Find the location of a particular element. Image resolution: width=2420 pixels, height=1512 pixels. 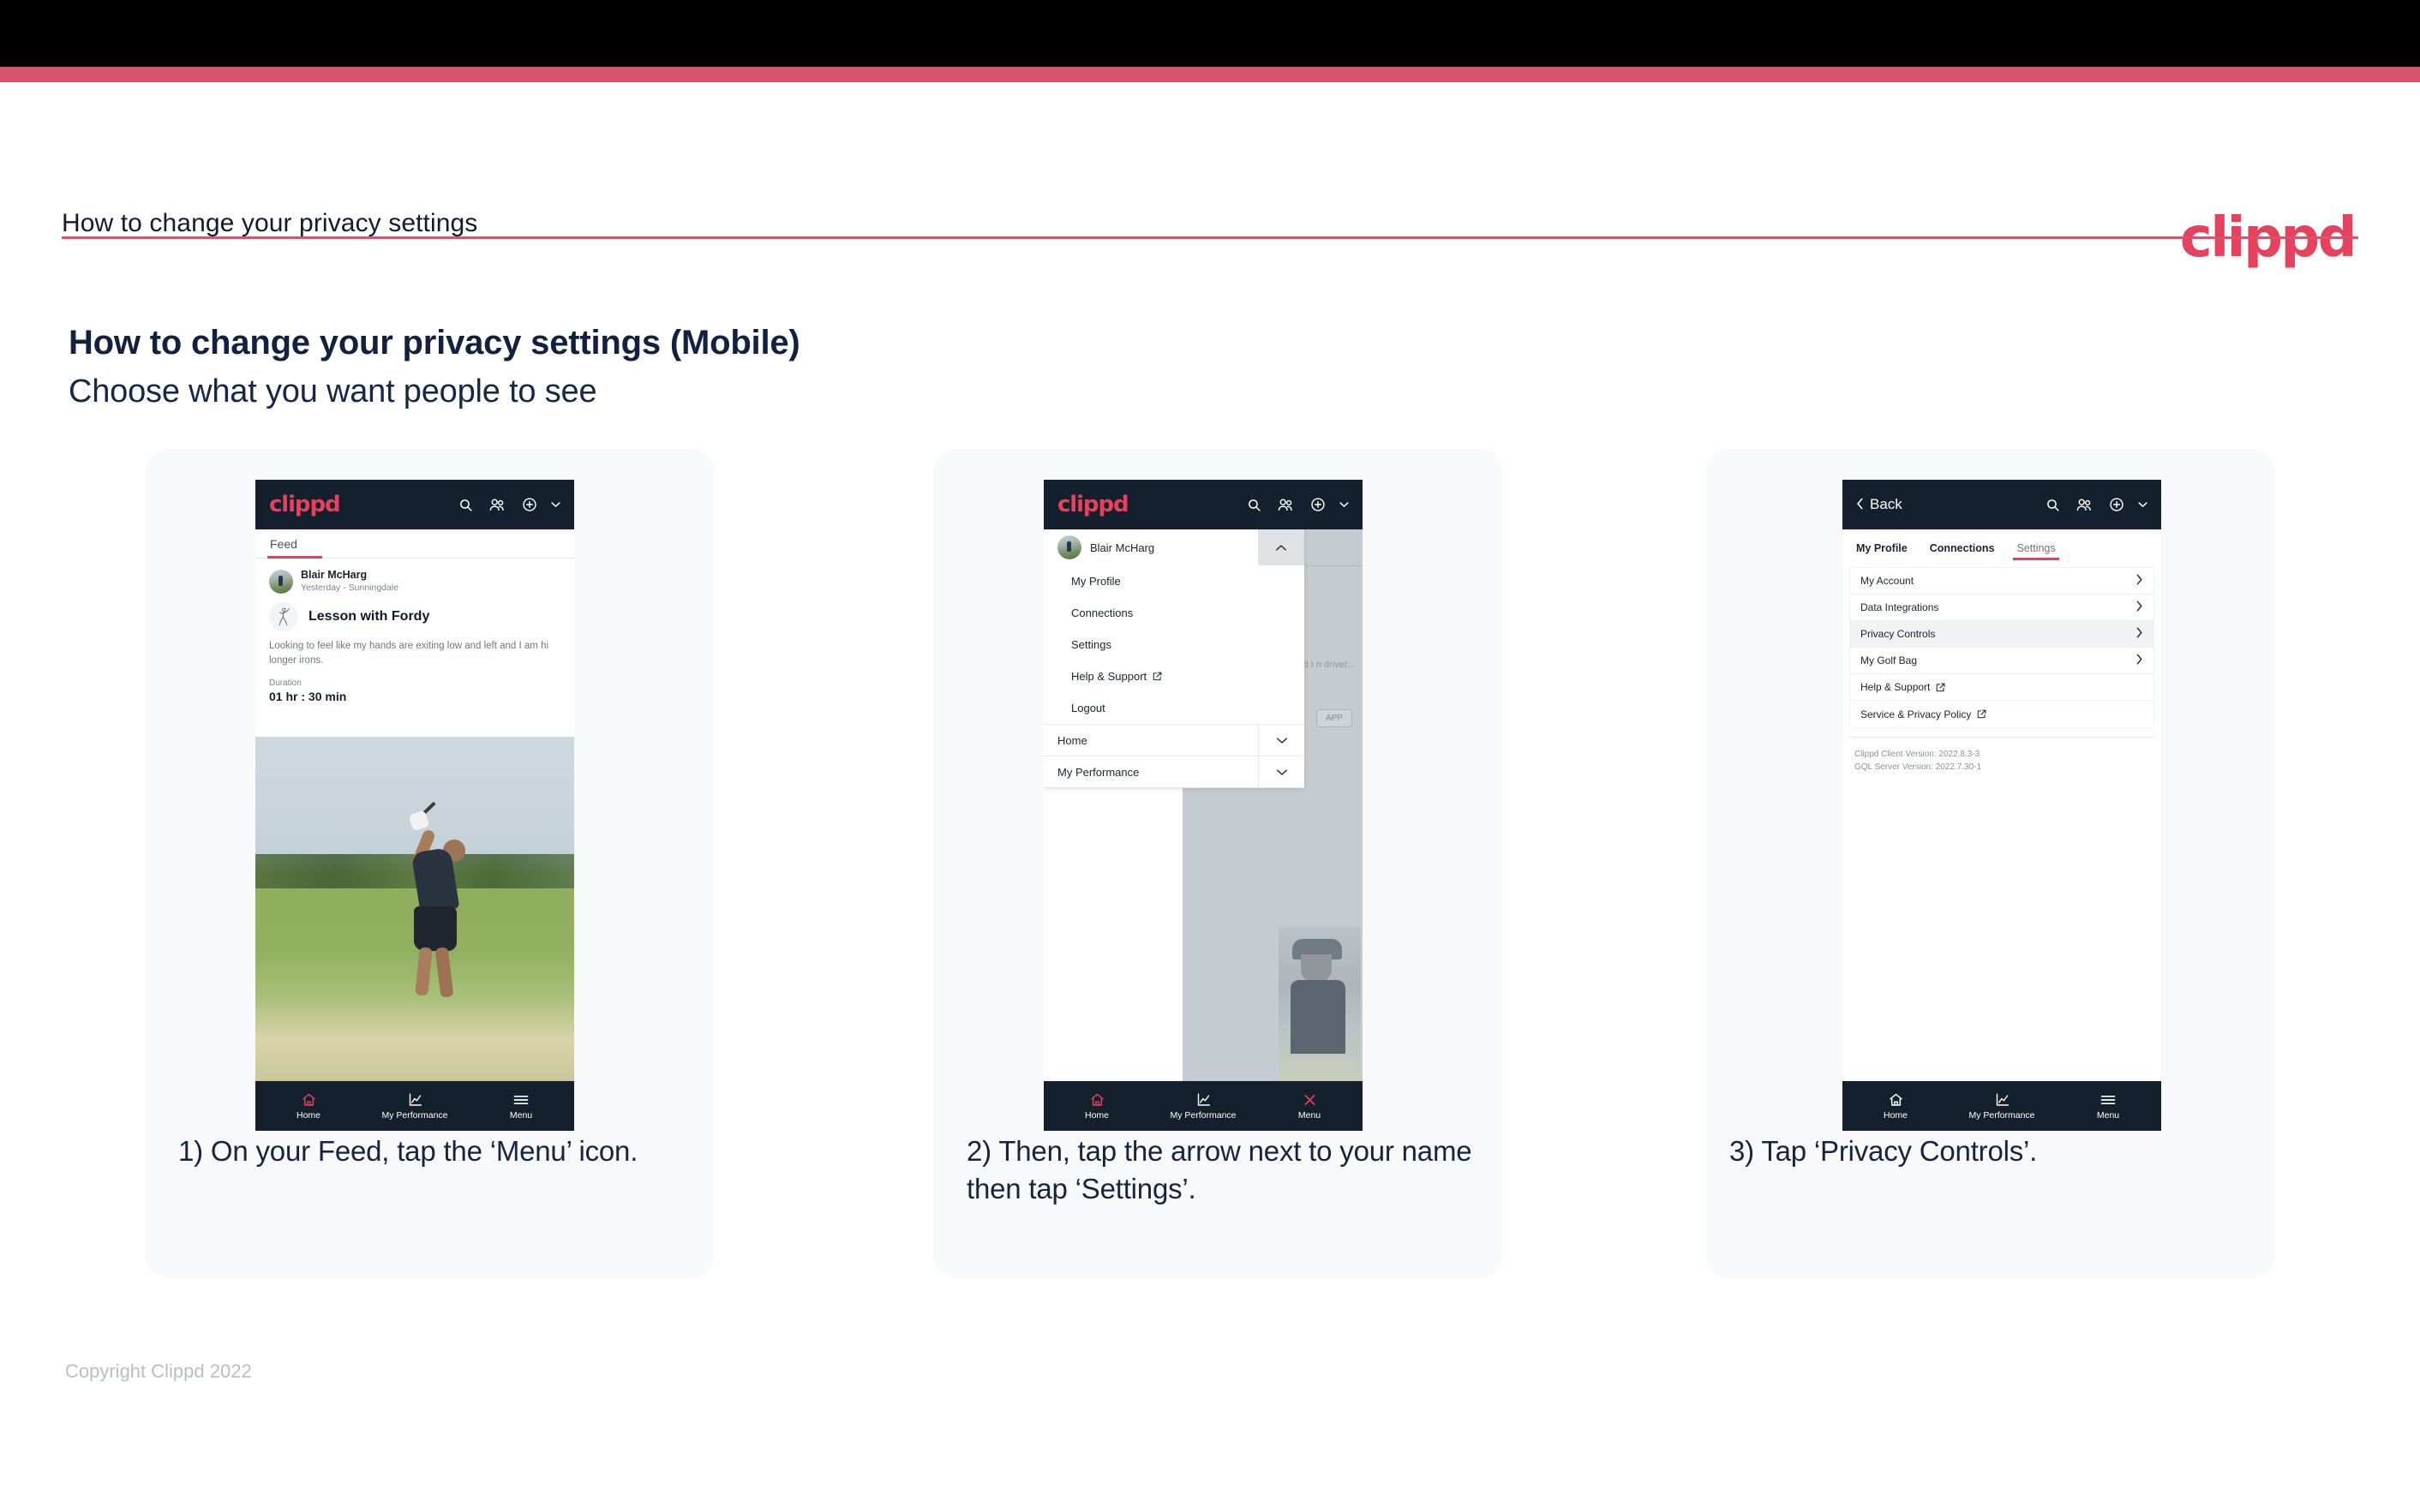

settings-row-label: Data Integrations is located at coordinates (1899, 607).